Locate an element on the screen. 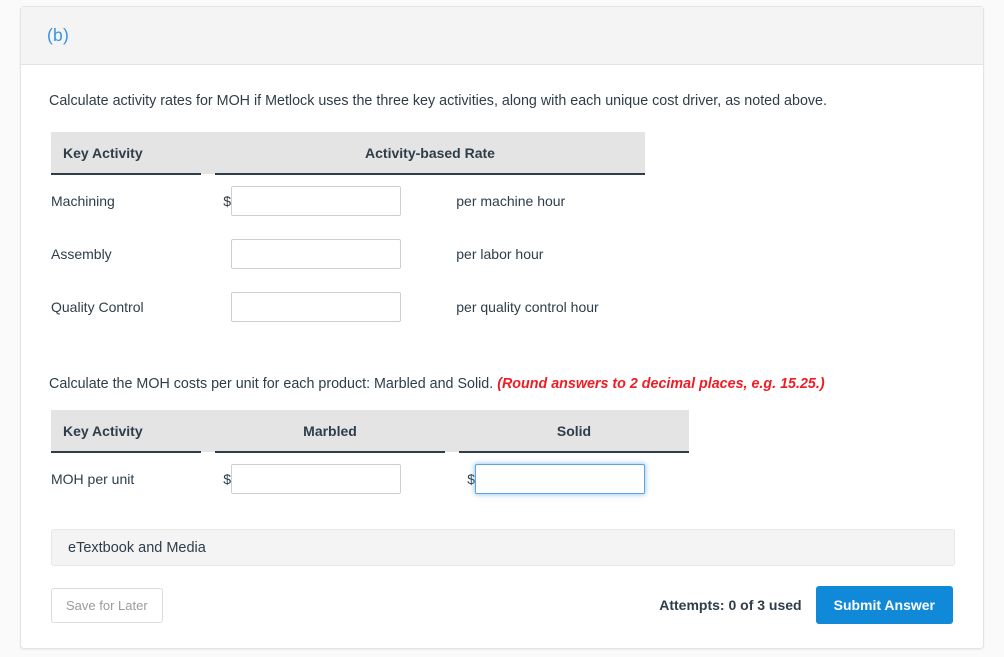  currency-symbol-quality-control is located at coordinates (223, 307).